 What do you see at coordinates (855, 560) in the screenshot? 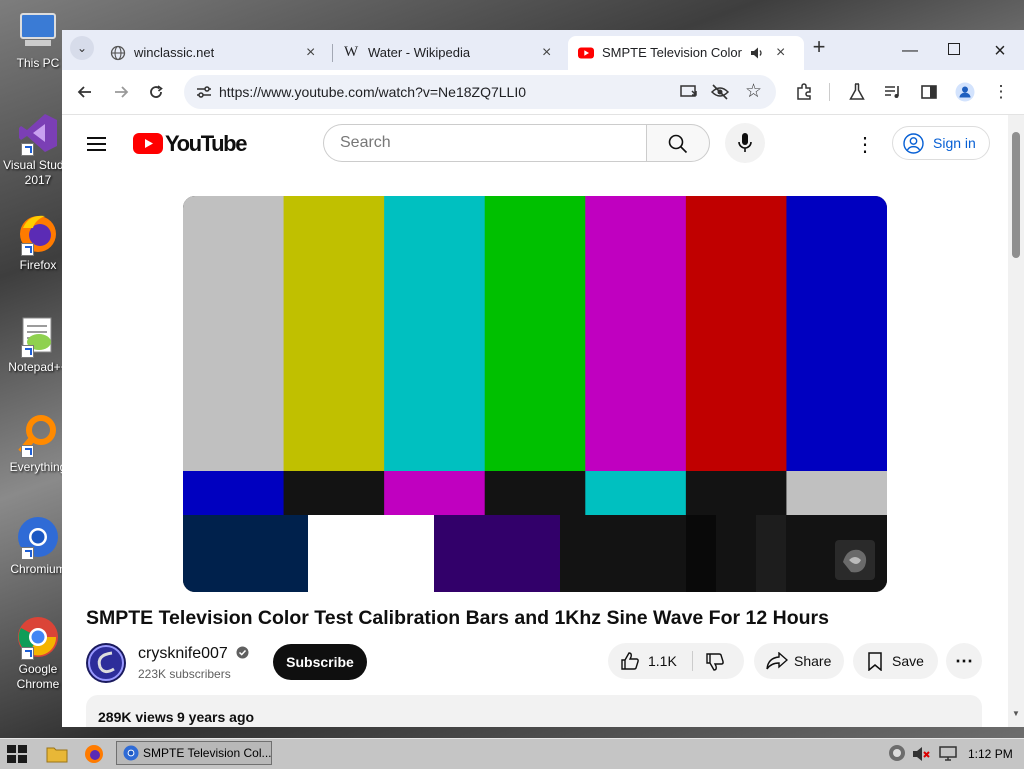
I see `channel-watermark-icon` at bounding box center [855, 560].